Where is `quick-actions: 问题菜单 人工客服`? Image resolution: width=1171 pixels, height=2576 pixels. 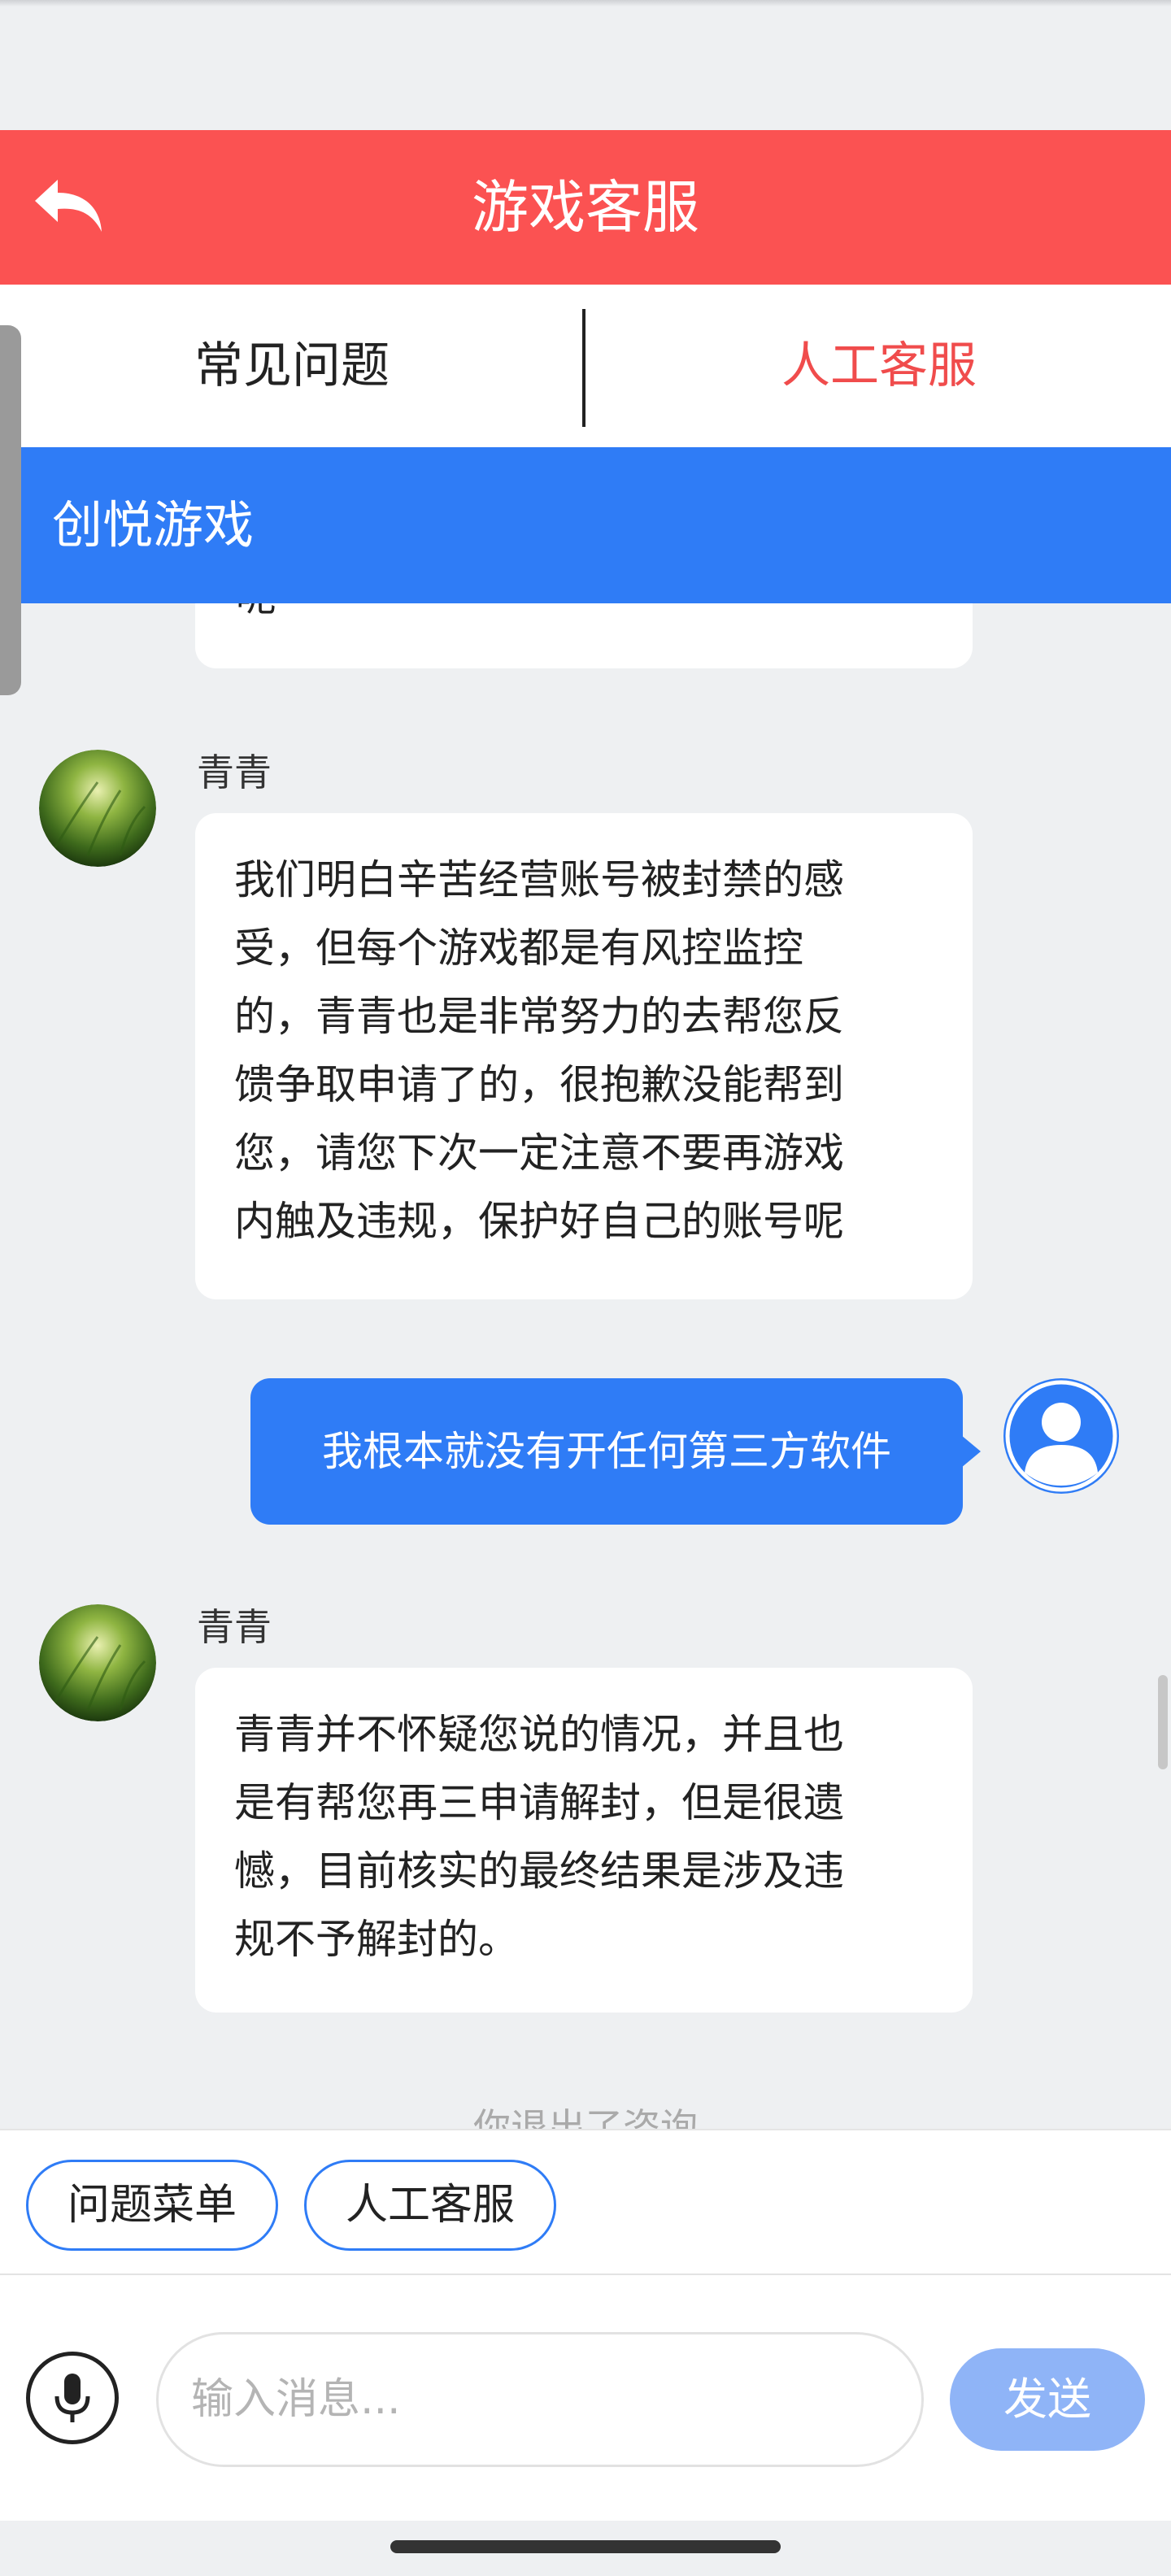 quick-actions: 问题菜单 人工客服 is located at coordinates (585, 2202).